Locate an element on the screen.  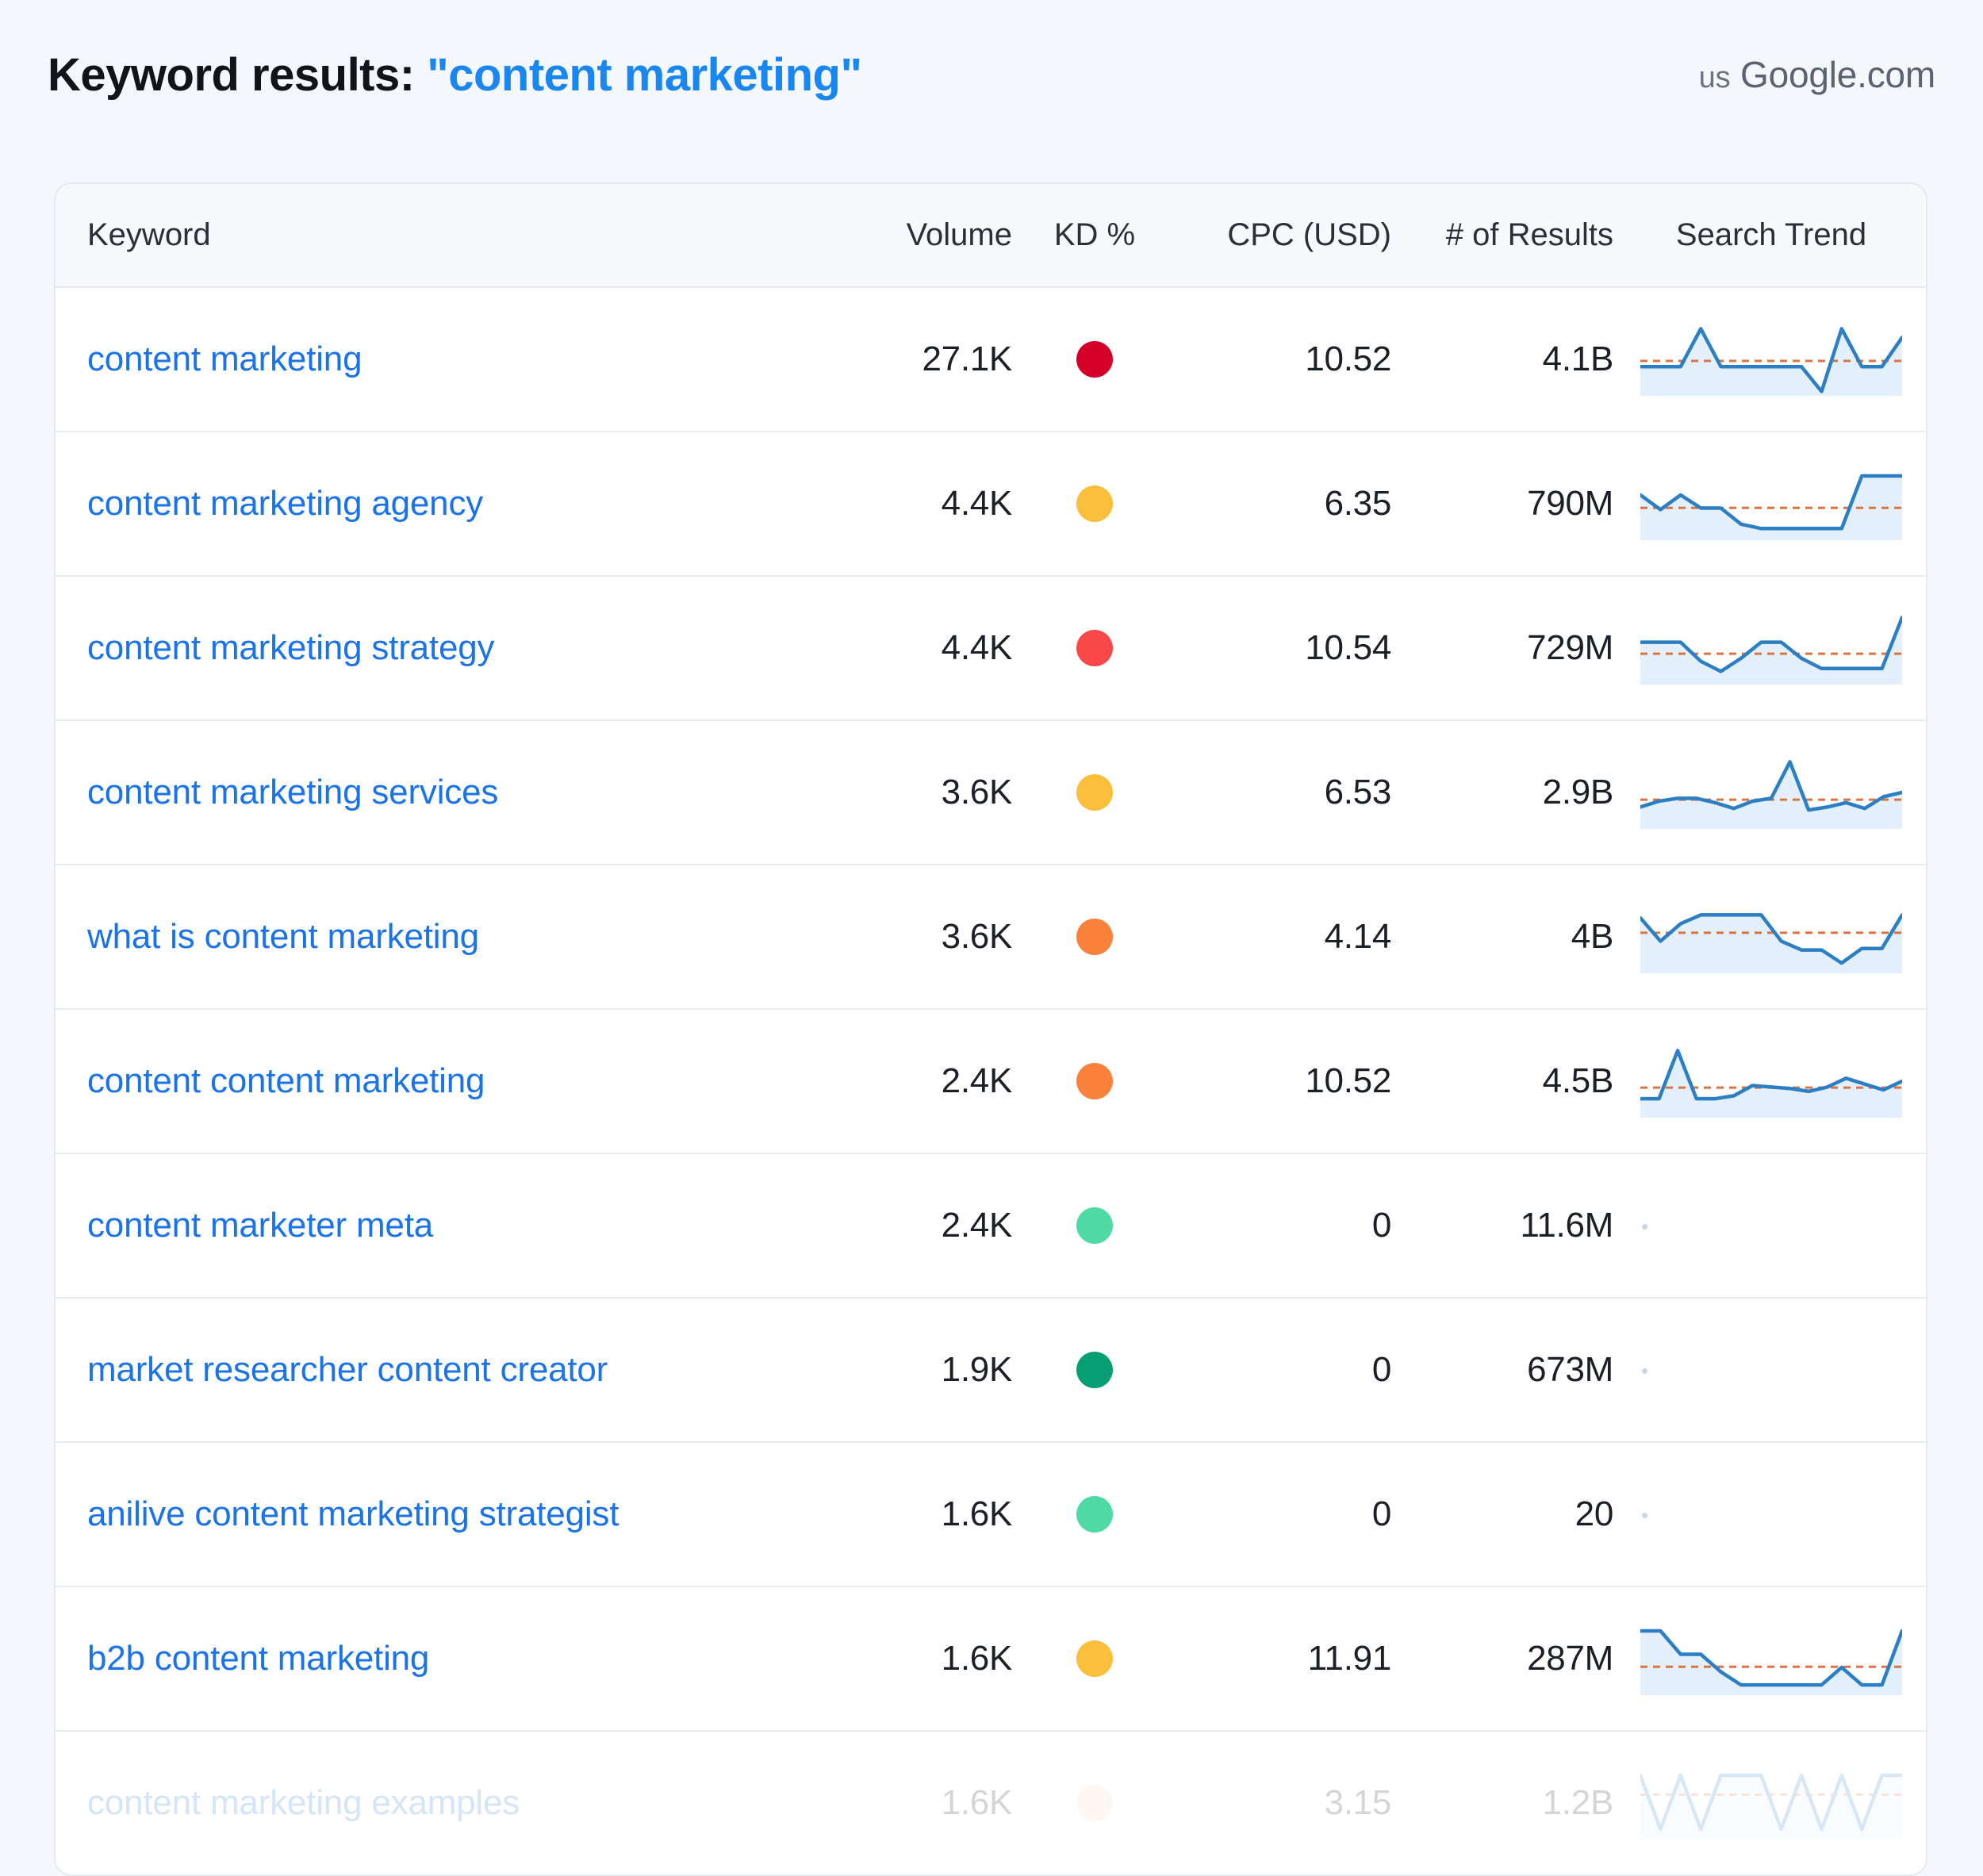
search-engine-name: Google.com is located at coordinates (1837, 74).